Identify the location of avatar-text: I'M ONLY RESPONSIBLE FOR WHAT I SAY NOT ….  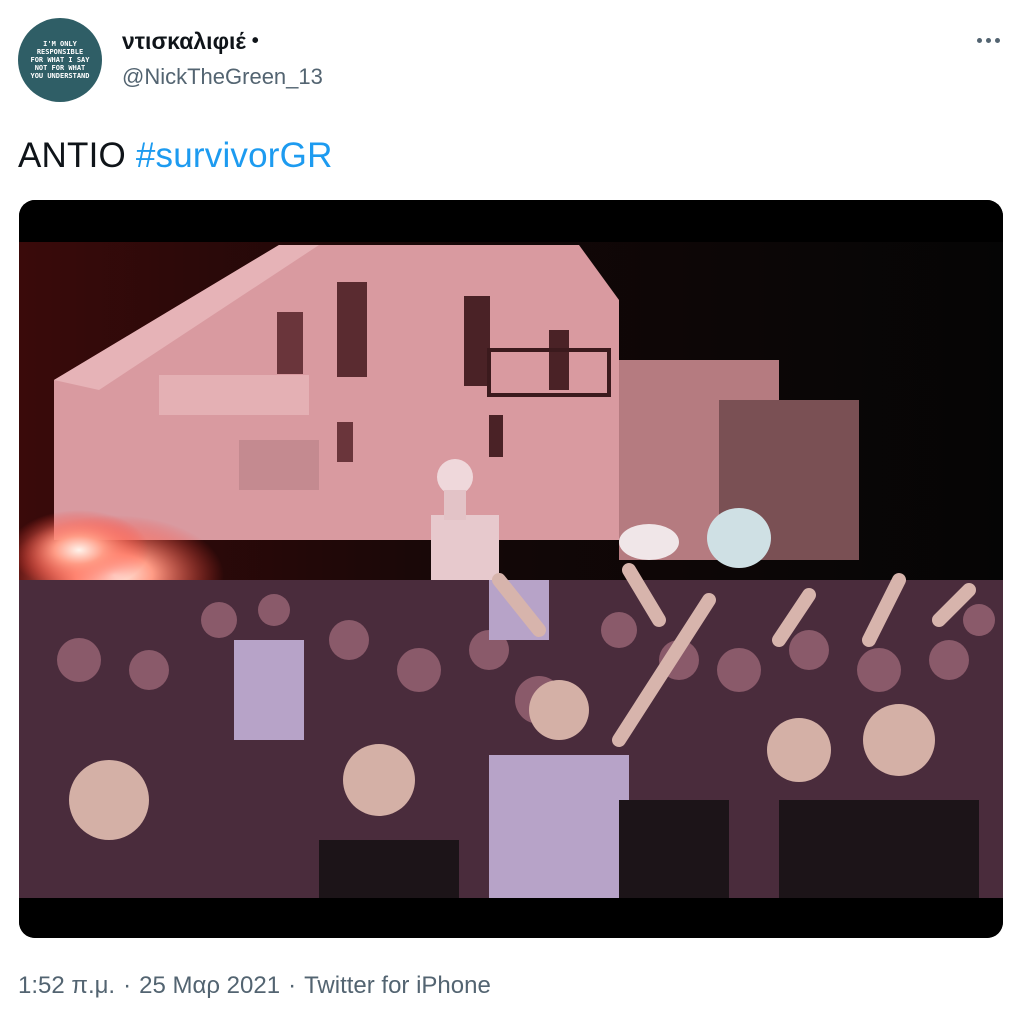
(60, 60).